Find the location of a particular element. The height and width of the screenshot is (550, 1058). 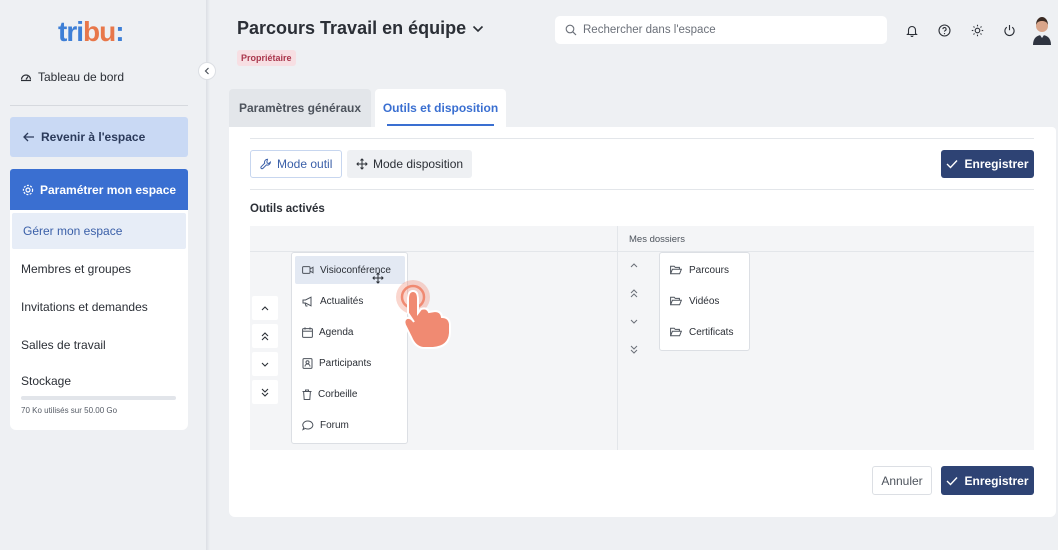

notifications-button is located at coordinates (912, 30).